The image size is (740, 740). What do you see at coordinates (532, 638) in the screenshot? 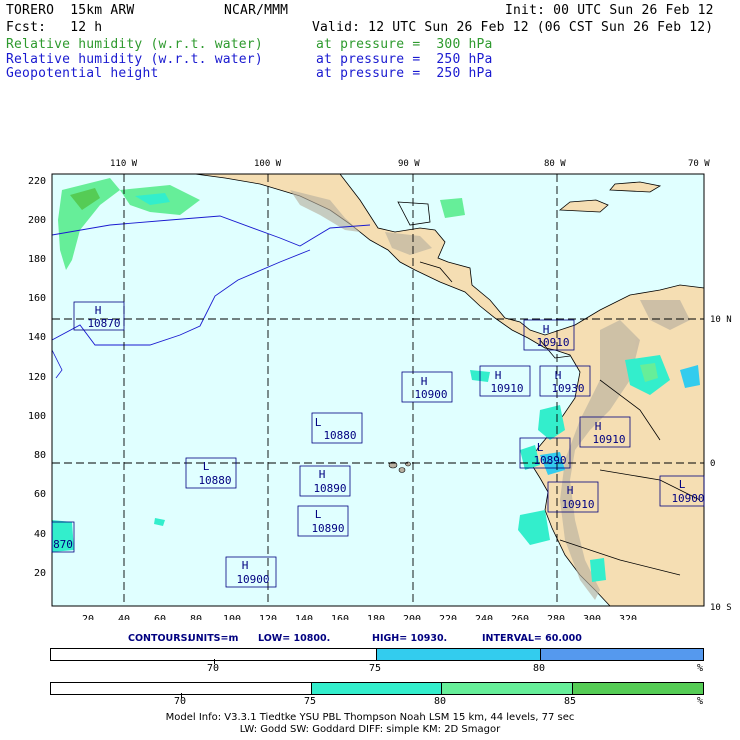
I see `contours-interval: INTERVAL= 60.000` at bounding box center [532, 638].